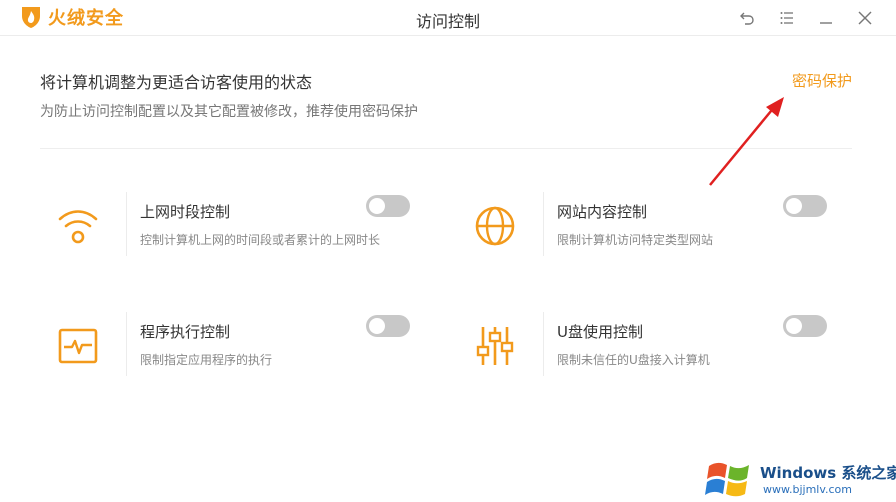  Describe the element at coordinates (176, 82) in the screenshot. I see `header-title: 将计算机调整为更适合访客使用的状态` at that location.